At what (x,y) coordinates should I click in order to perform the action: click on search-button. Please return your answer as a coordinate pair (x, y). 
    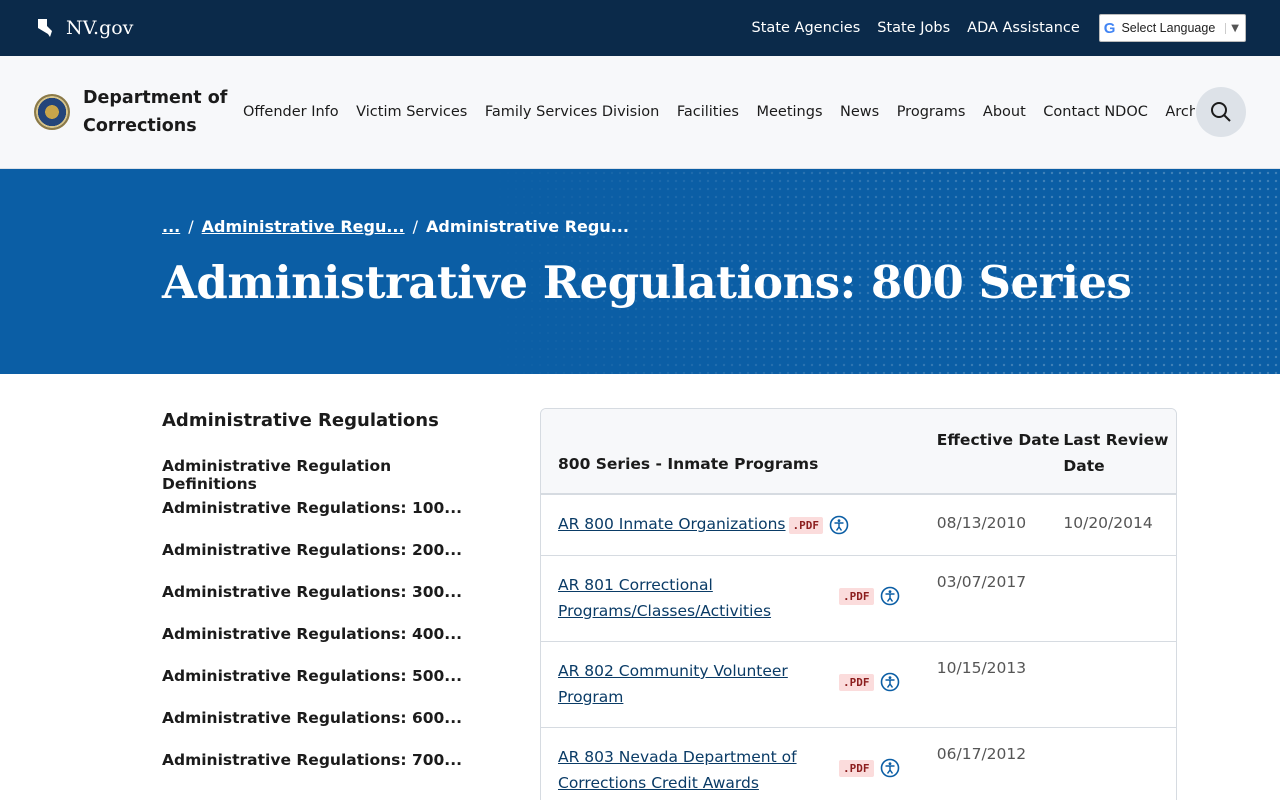
    Looking at the image, I should click on (1221, 112).